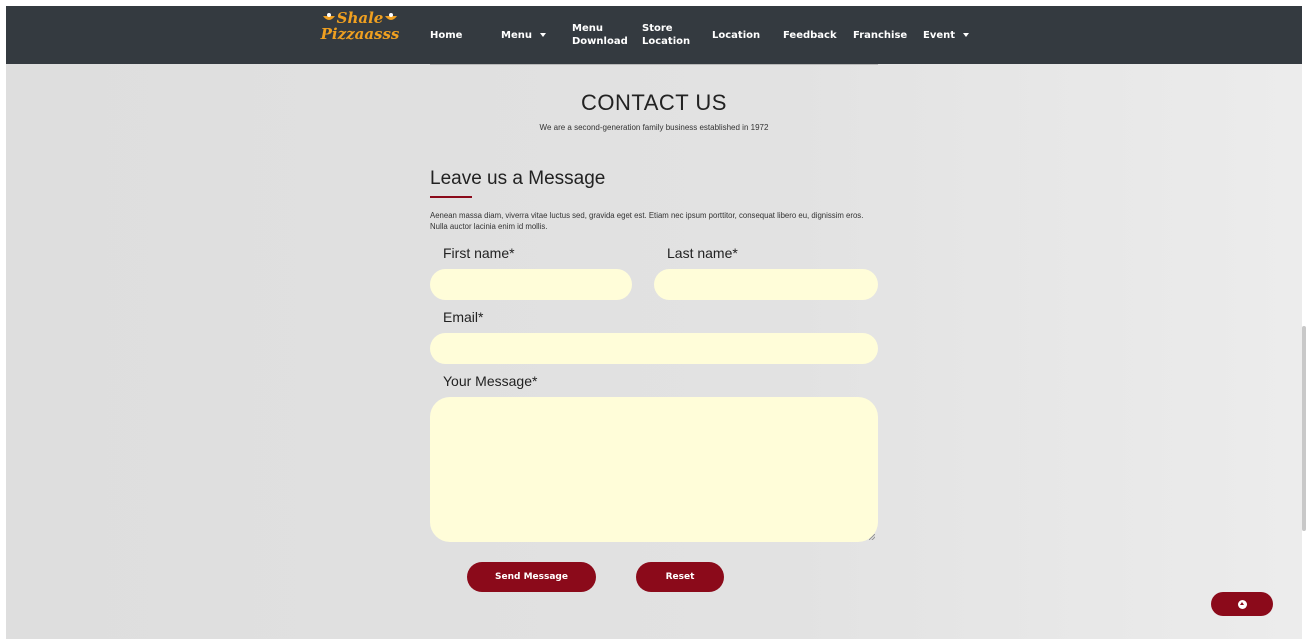 The image size is (1308, 639). Describe the element at coordinates (702, 253) in the screenshot. I see `last-name-label: Last name*` at that location.